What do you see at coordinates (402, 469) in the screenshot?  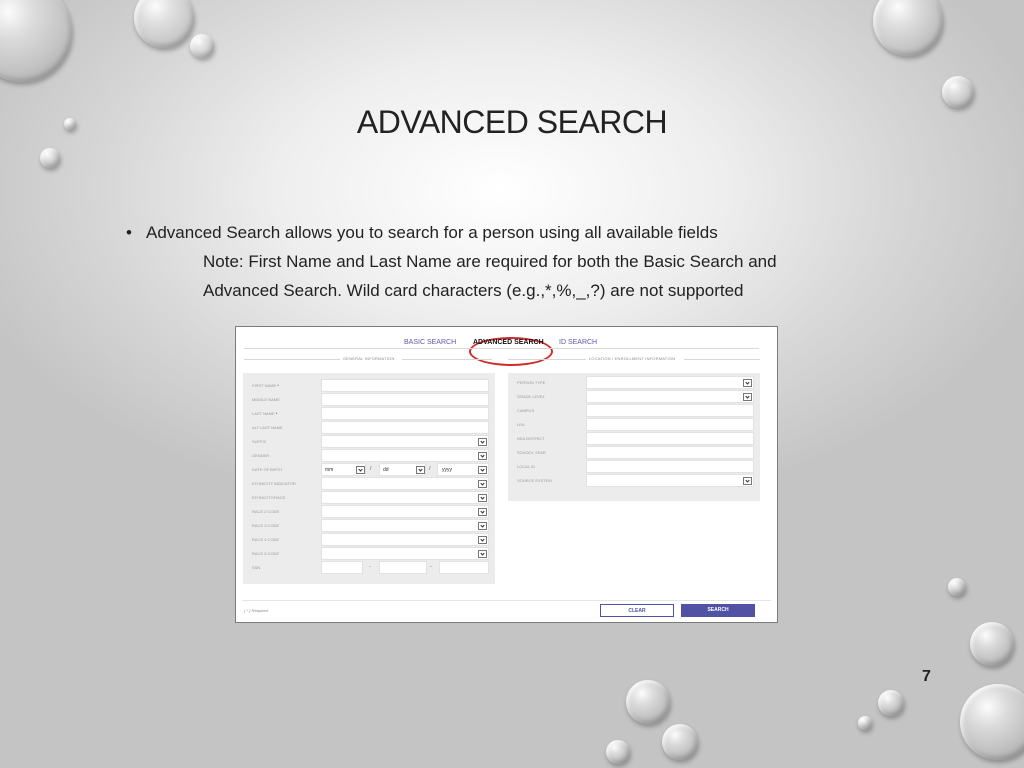 I see `dob-day-select: dd` at bounding box center [402, 469].